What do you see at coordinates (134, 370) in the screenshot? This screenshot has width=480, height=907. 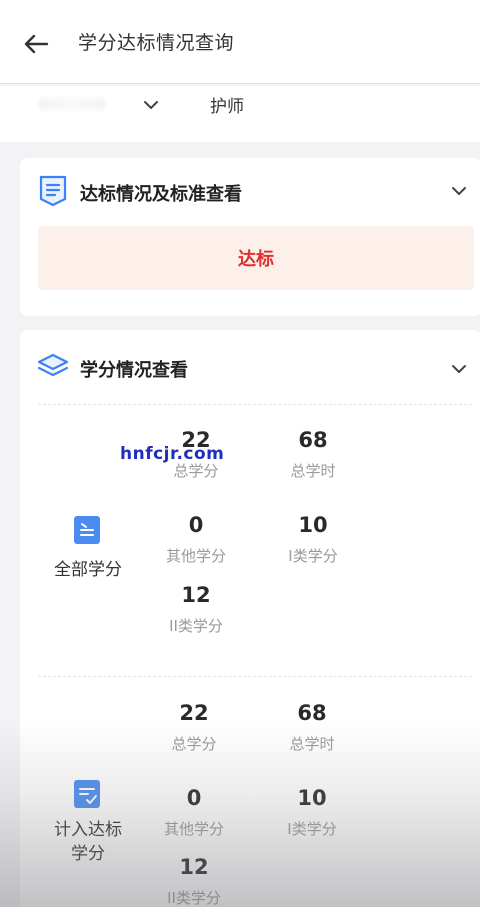 I see `credits-card-title: 学分情况查看` at bounding box center [134, 370].